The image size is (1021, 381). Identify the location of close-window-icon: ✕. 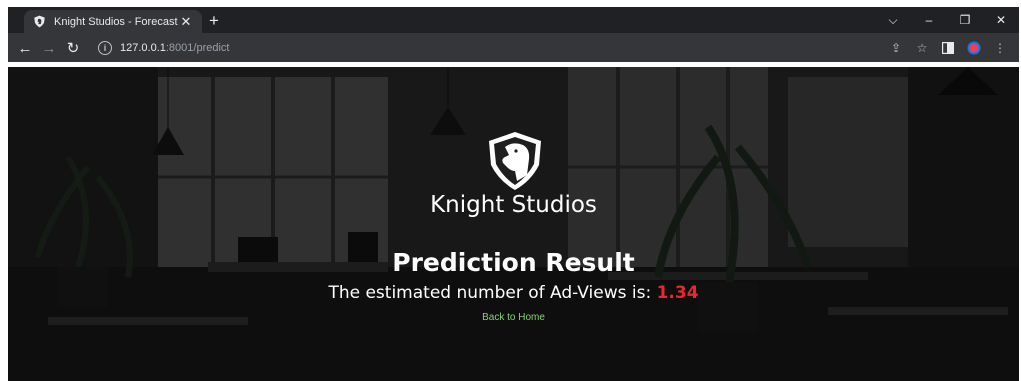
(1001, 20).